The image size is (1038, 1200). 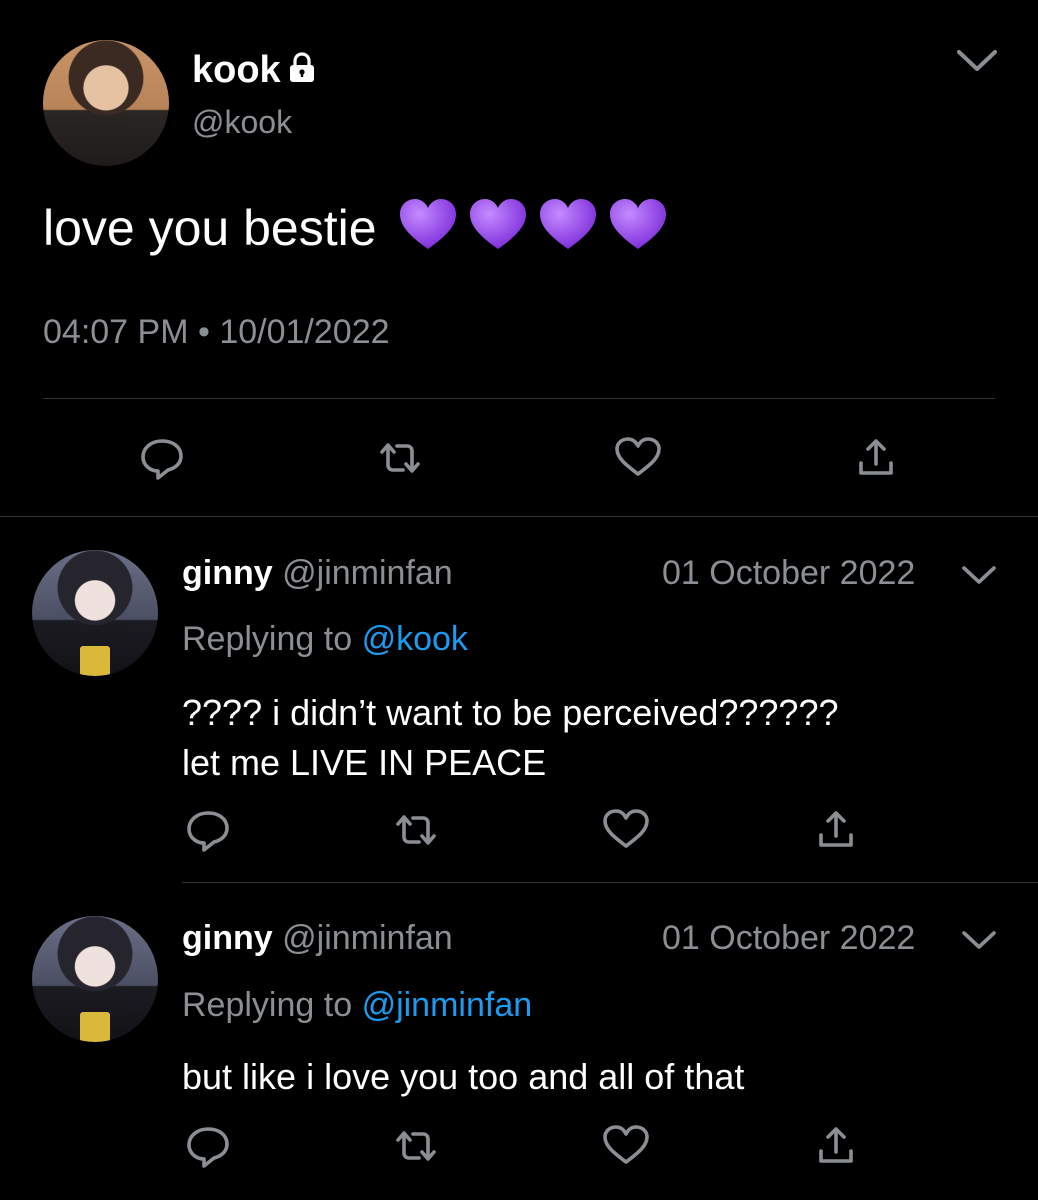 What do you see at coordinates (236, 70) in the screenshot?
I see `display-name: kook` at bounding box center [236, 70].